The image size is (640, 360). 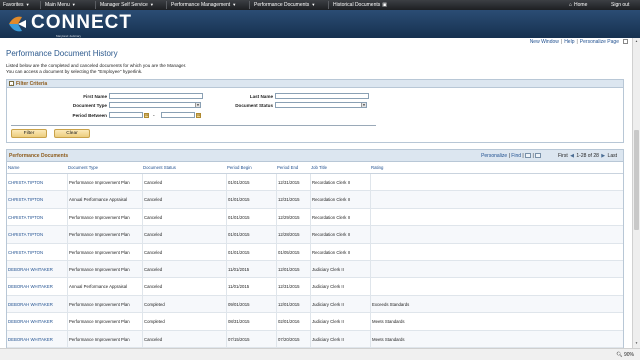 I want to click on period-end-input, so click(x=178, y=115).